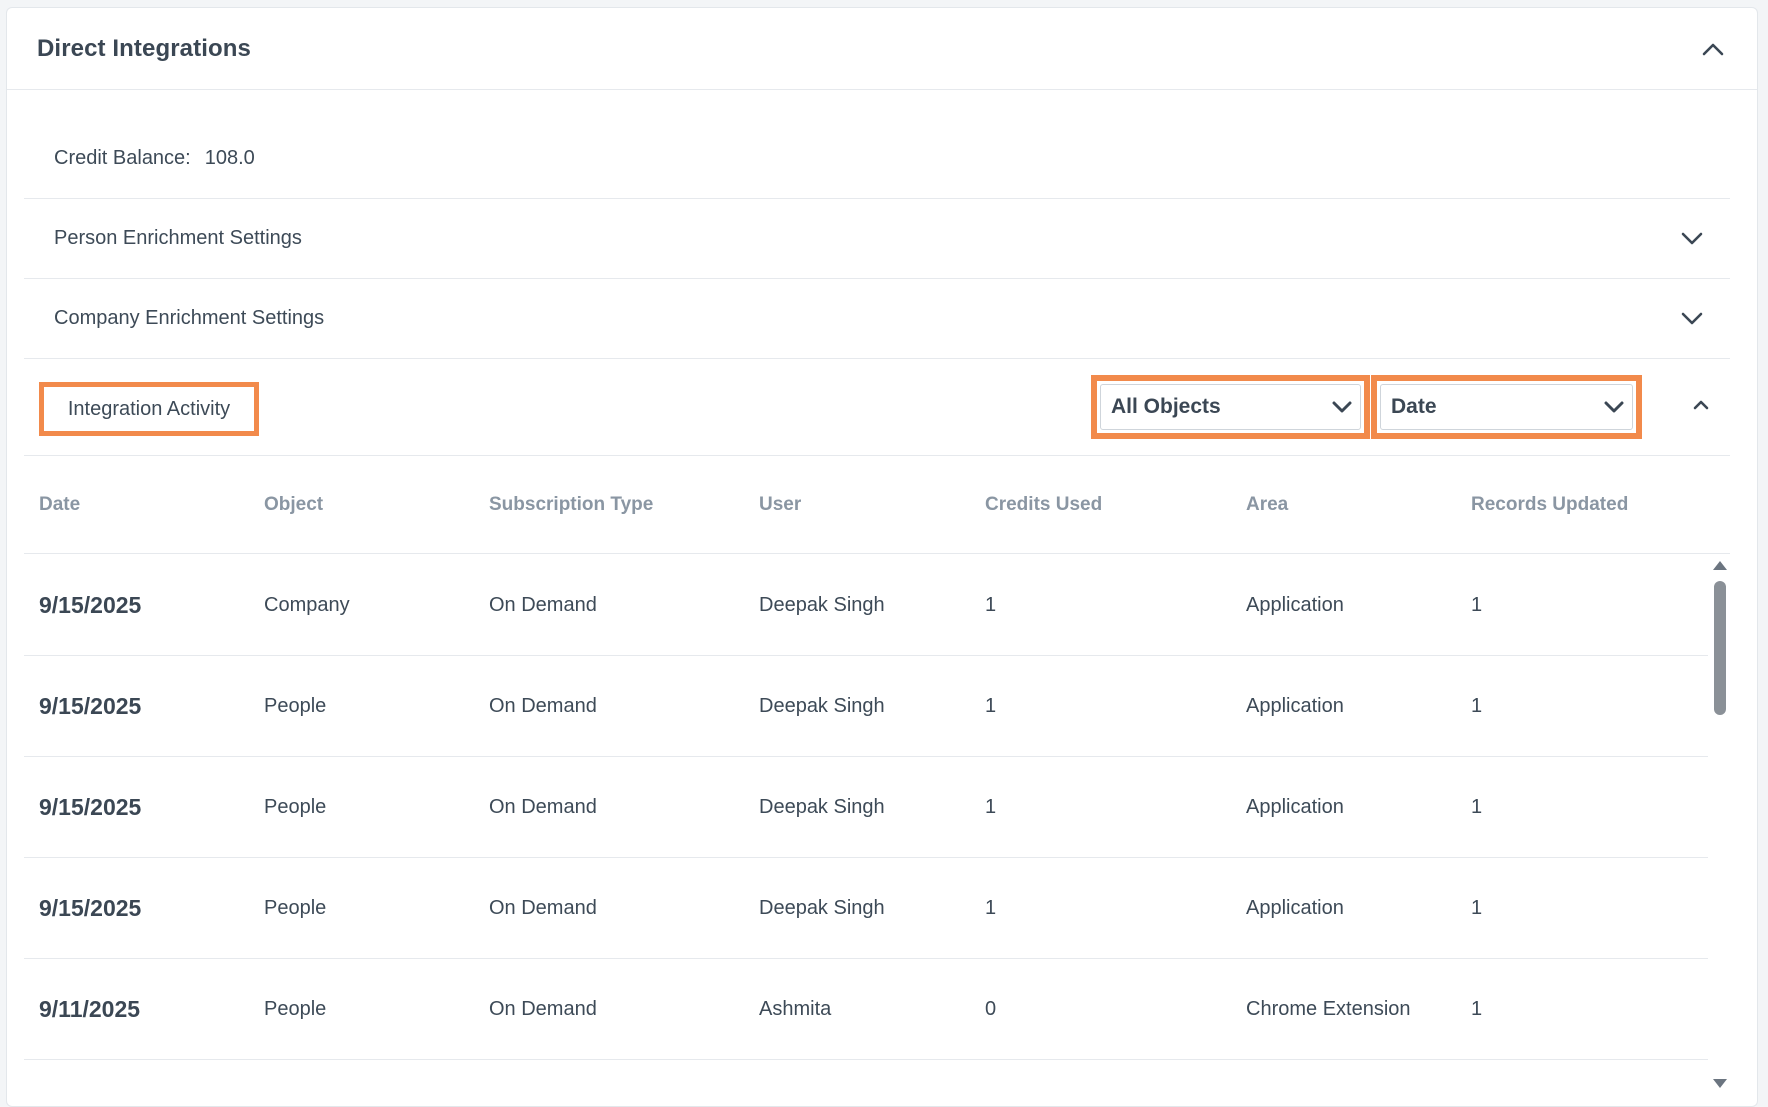 The image size is (1768, 1107). I want to click on scrollbar-thumb, so click(1720, 648).